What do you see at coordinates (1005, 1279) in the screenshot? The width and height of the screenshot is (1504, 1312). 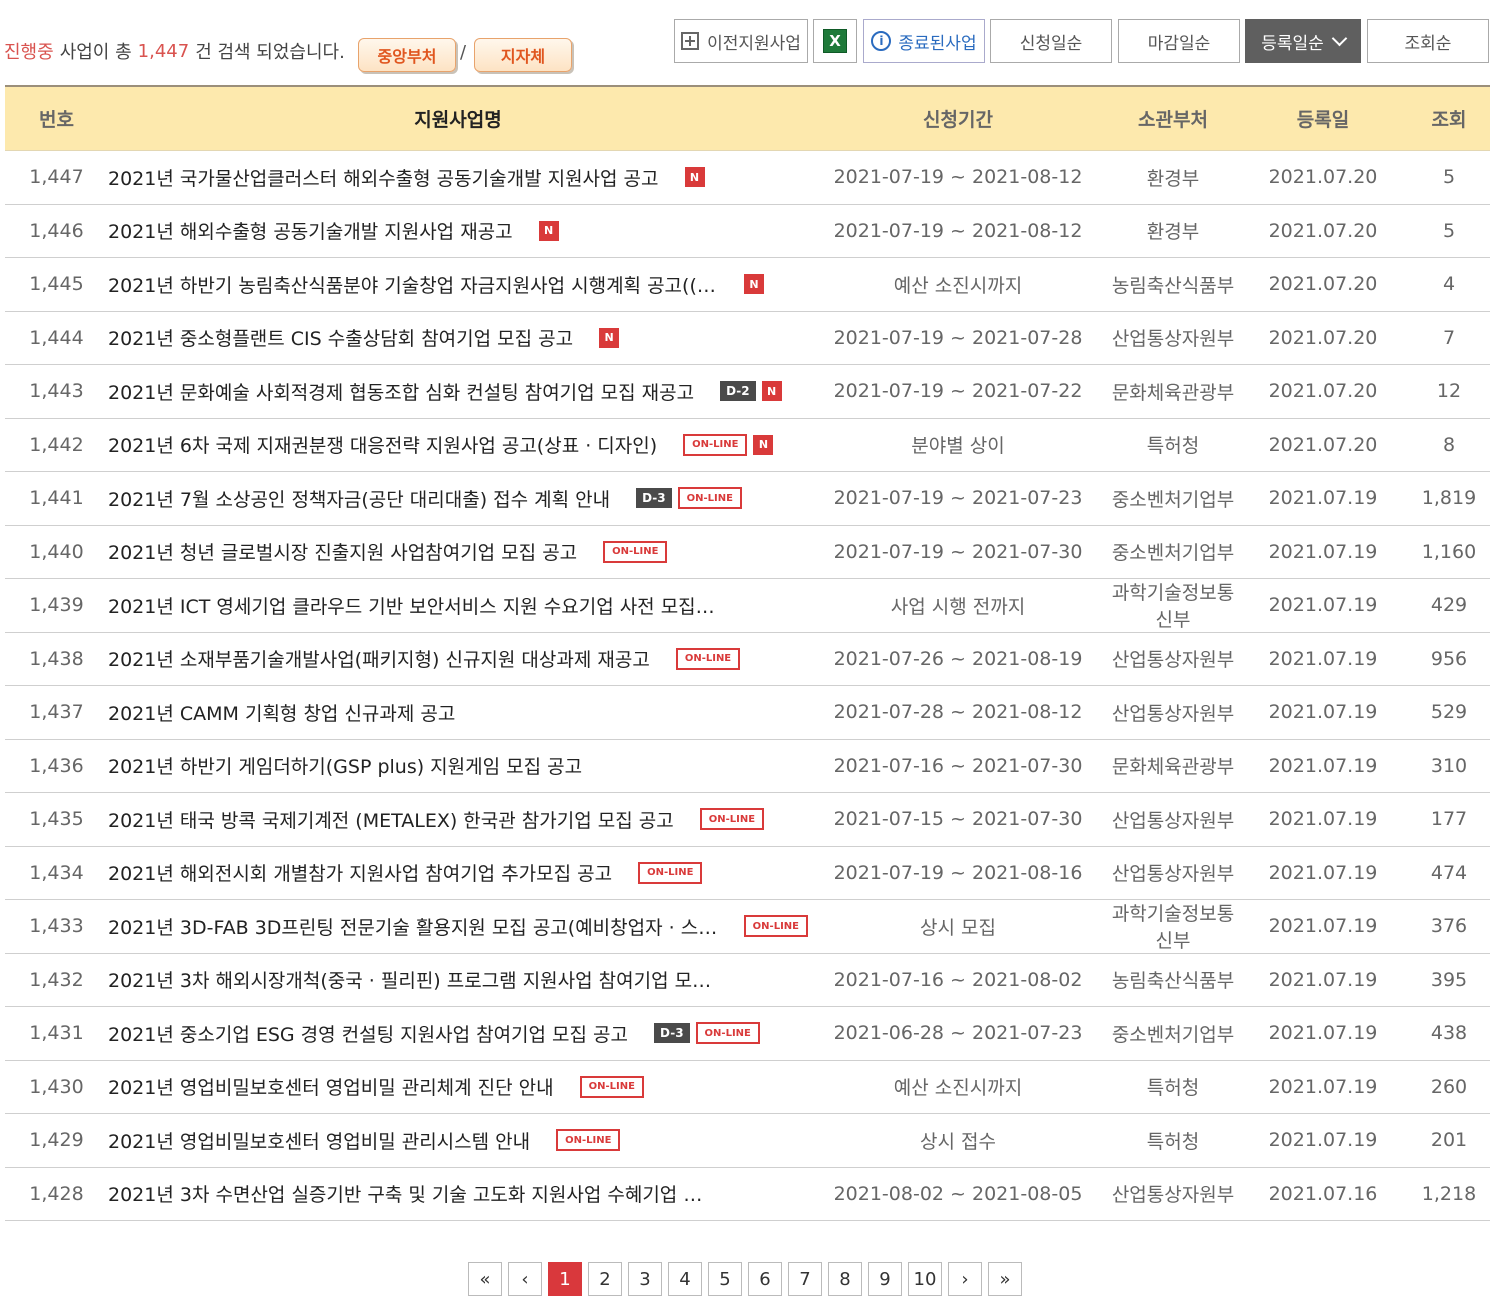 I see `last-page-button: »` at bounding box center [1005, 1279].